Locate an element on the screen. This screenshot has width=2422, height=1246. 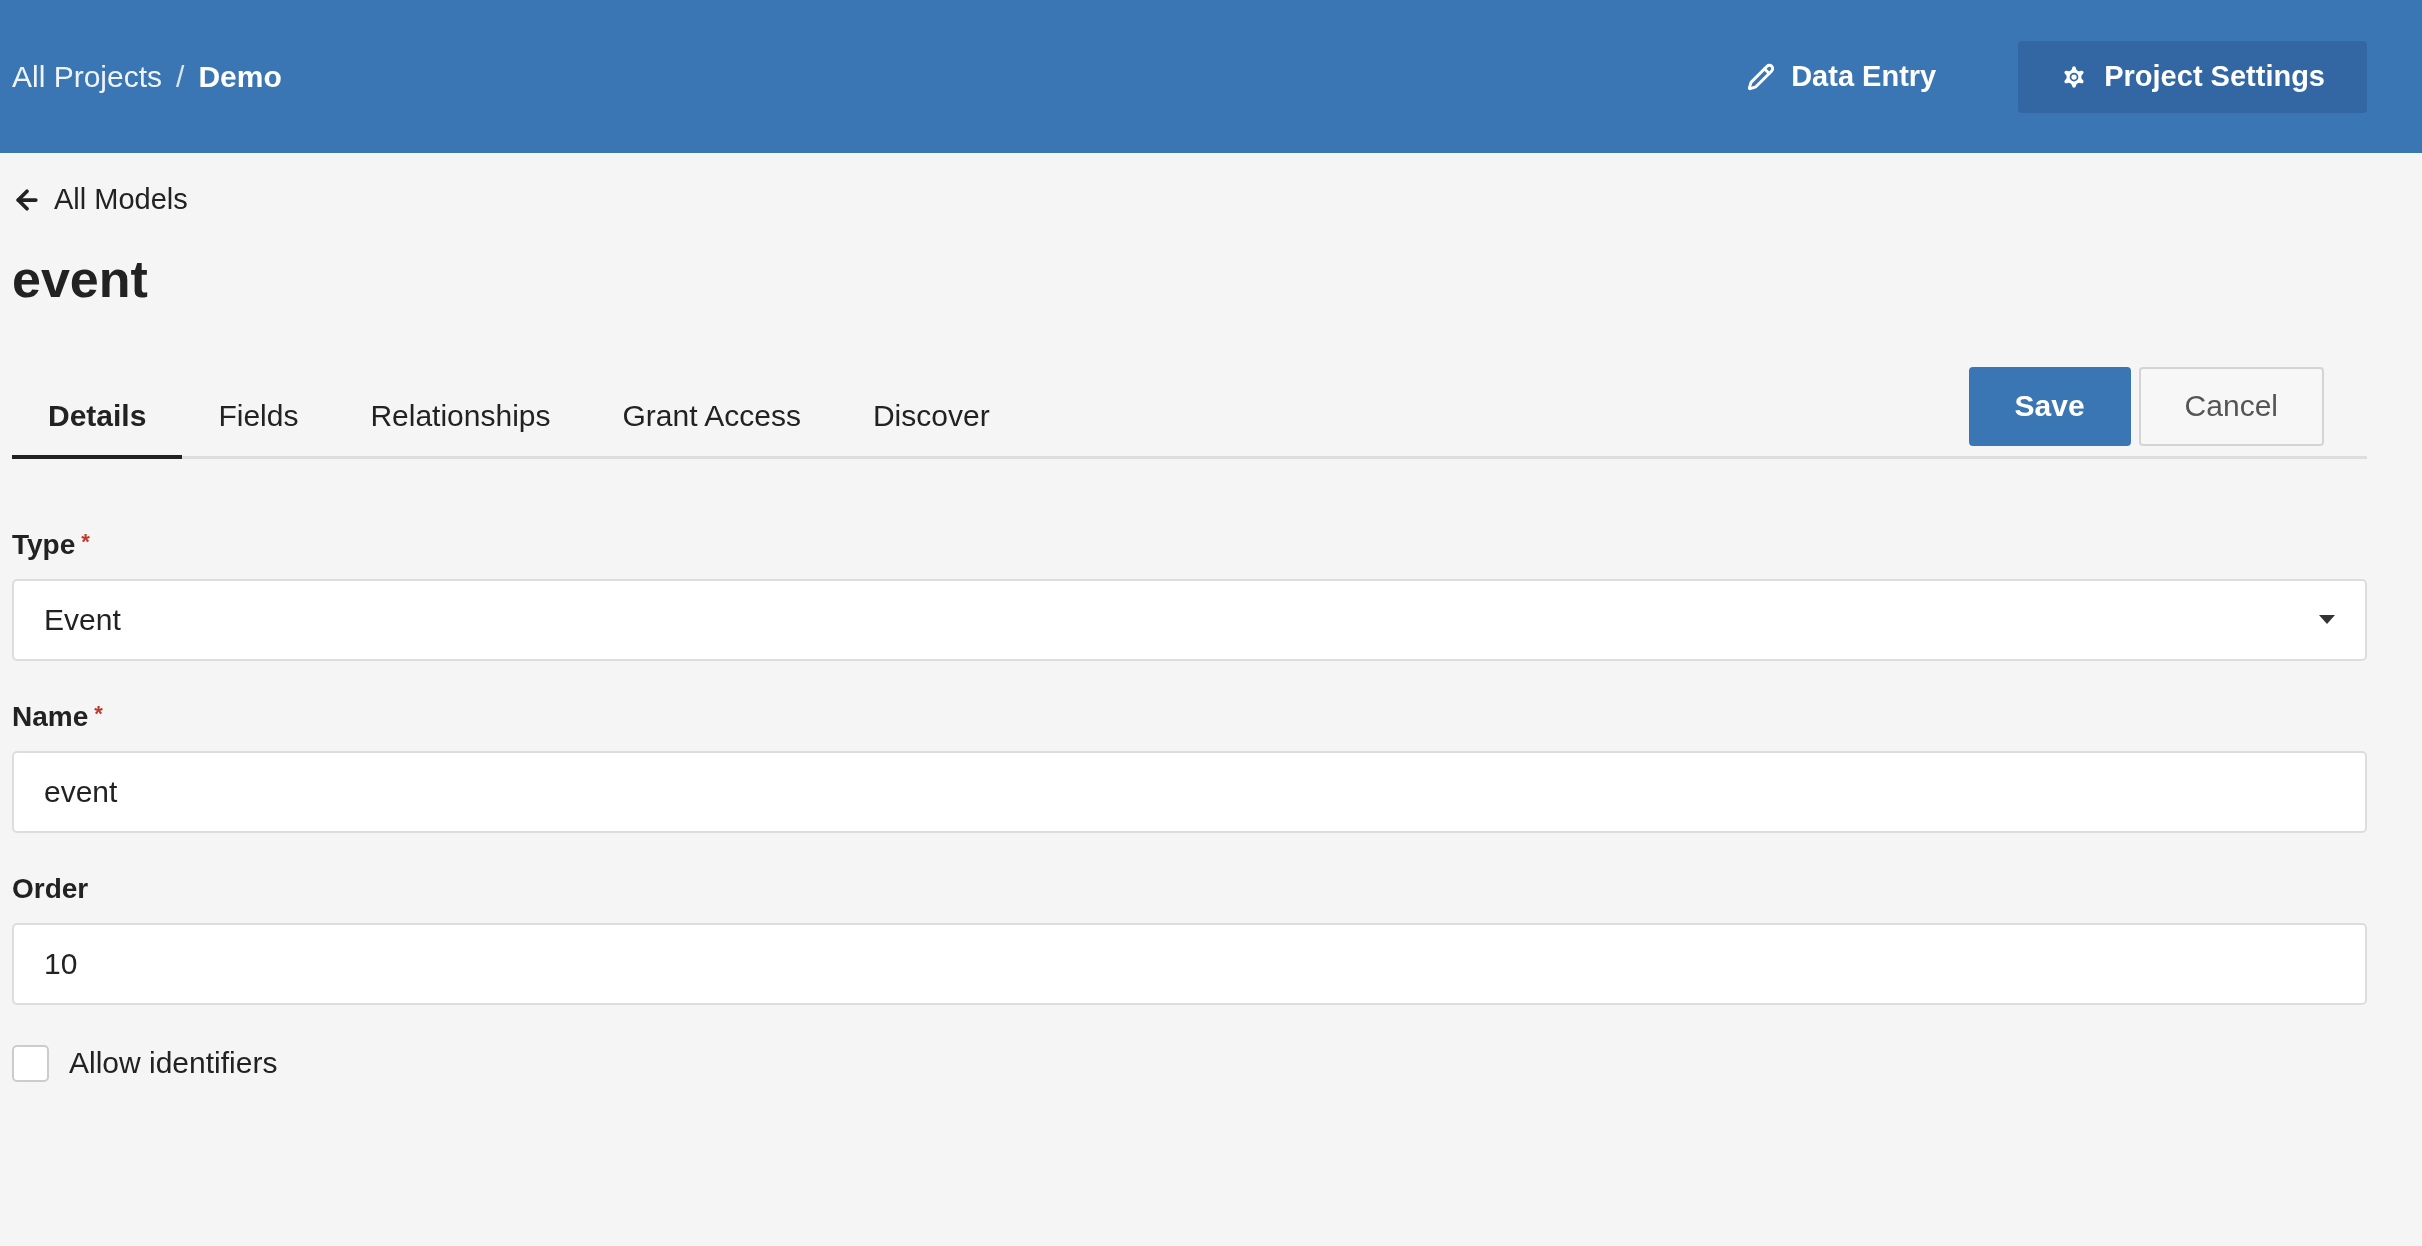
breadcrumb-link: Demo is located at coordinates (240, 76).